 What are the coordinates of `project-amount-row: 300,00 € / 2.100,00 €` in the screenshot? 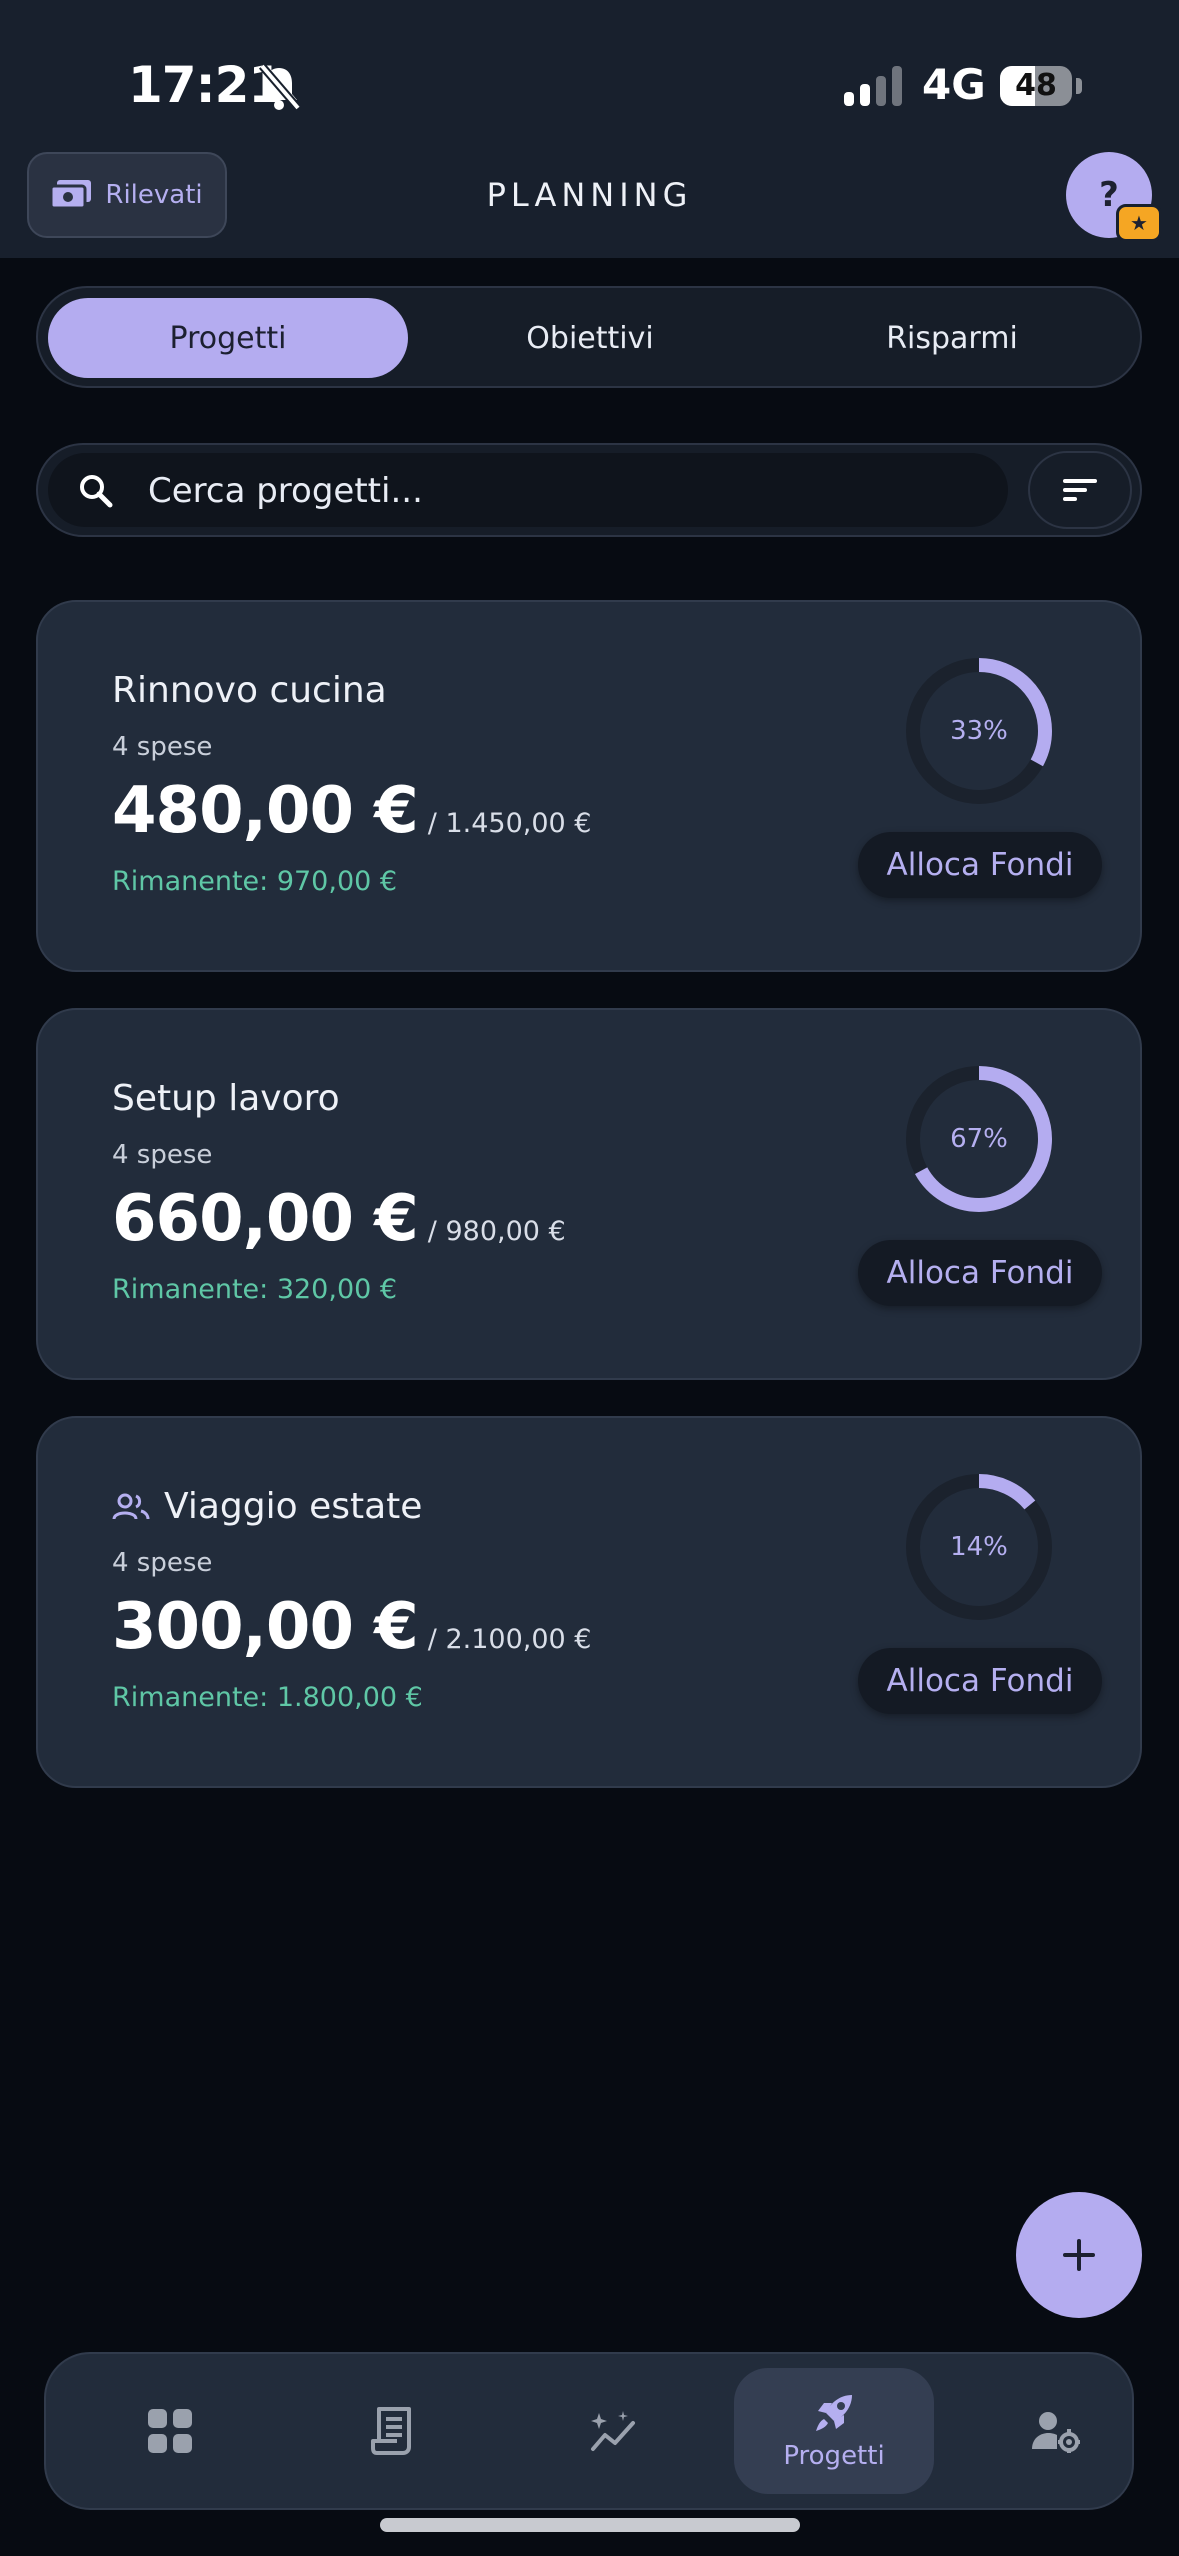 It's located at (351, 1627).